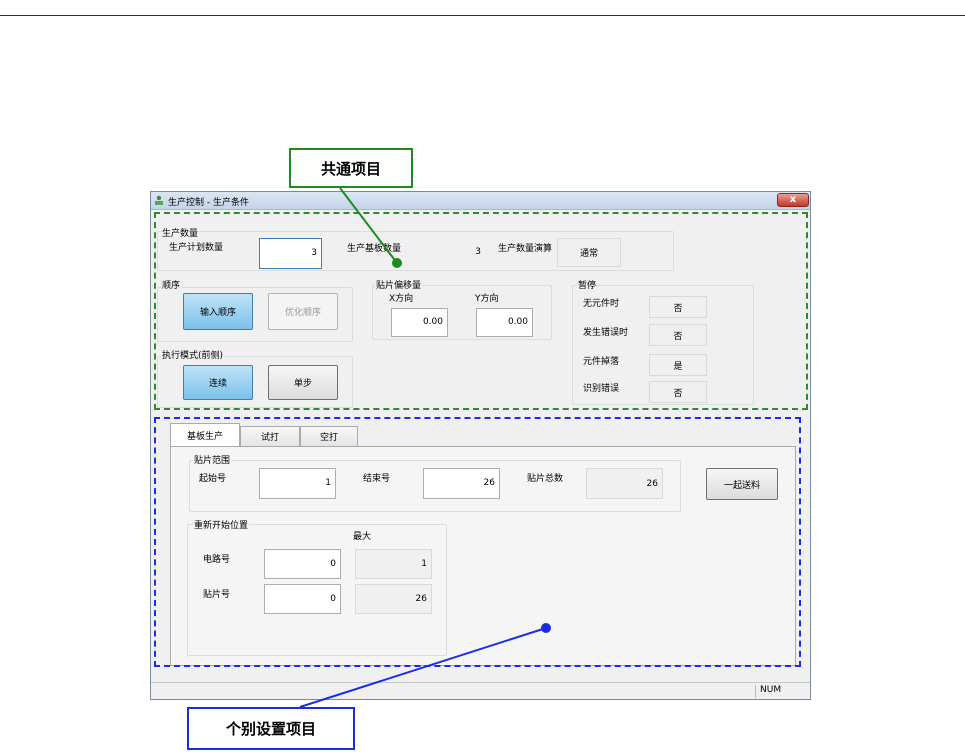 The width and height of the screenshot is (965, 752). What do you see at coordinates (368, 225) in the screenshot?
I see `common-connector-line` at bounding box center [368, 225].